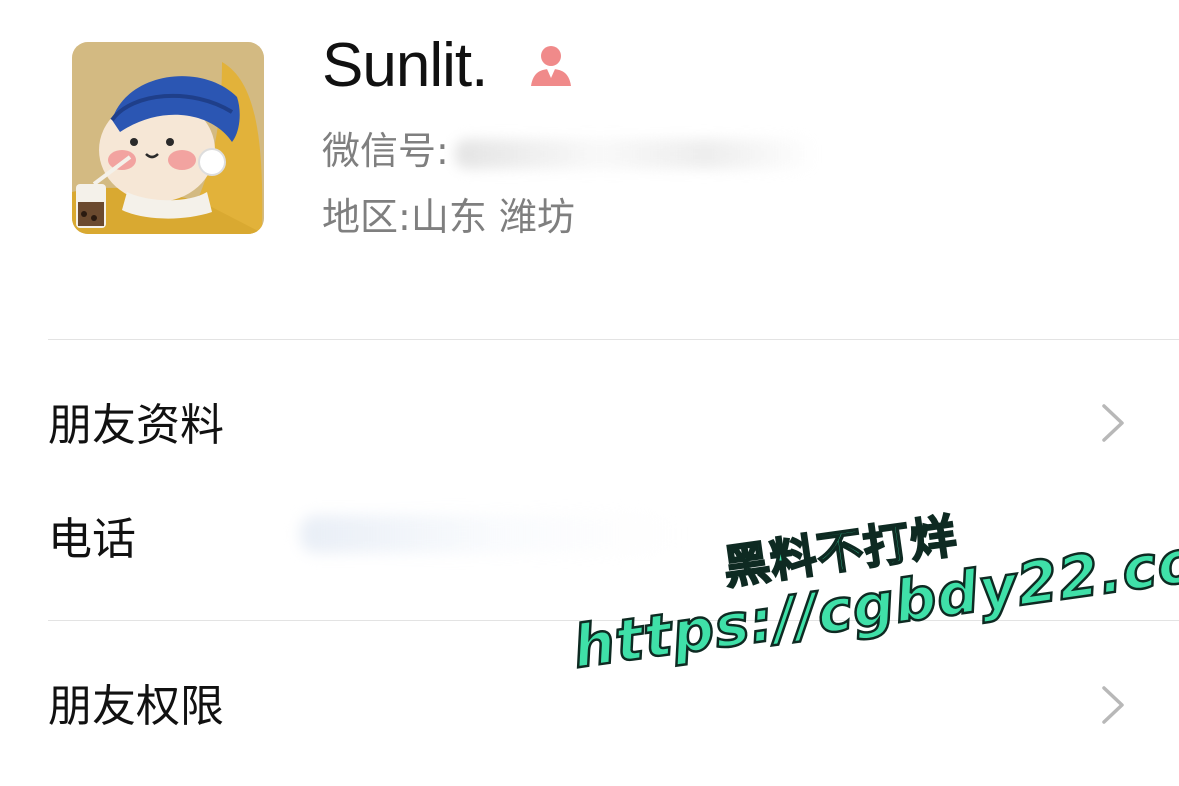  Describe the element at coordinates (92, 539) in the screenshot. I see `phone-label: 电话` at that location.